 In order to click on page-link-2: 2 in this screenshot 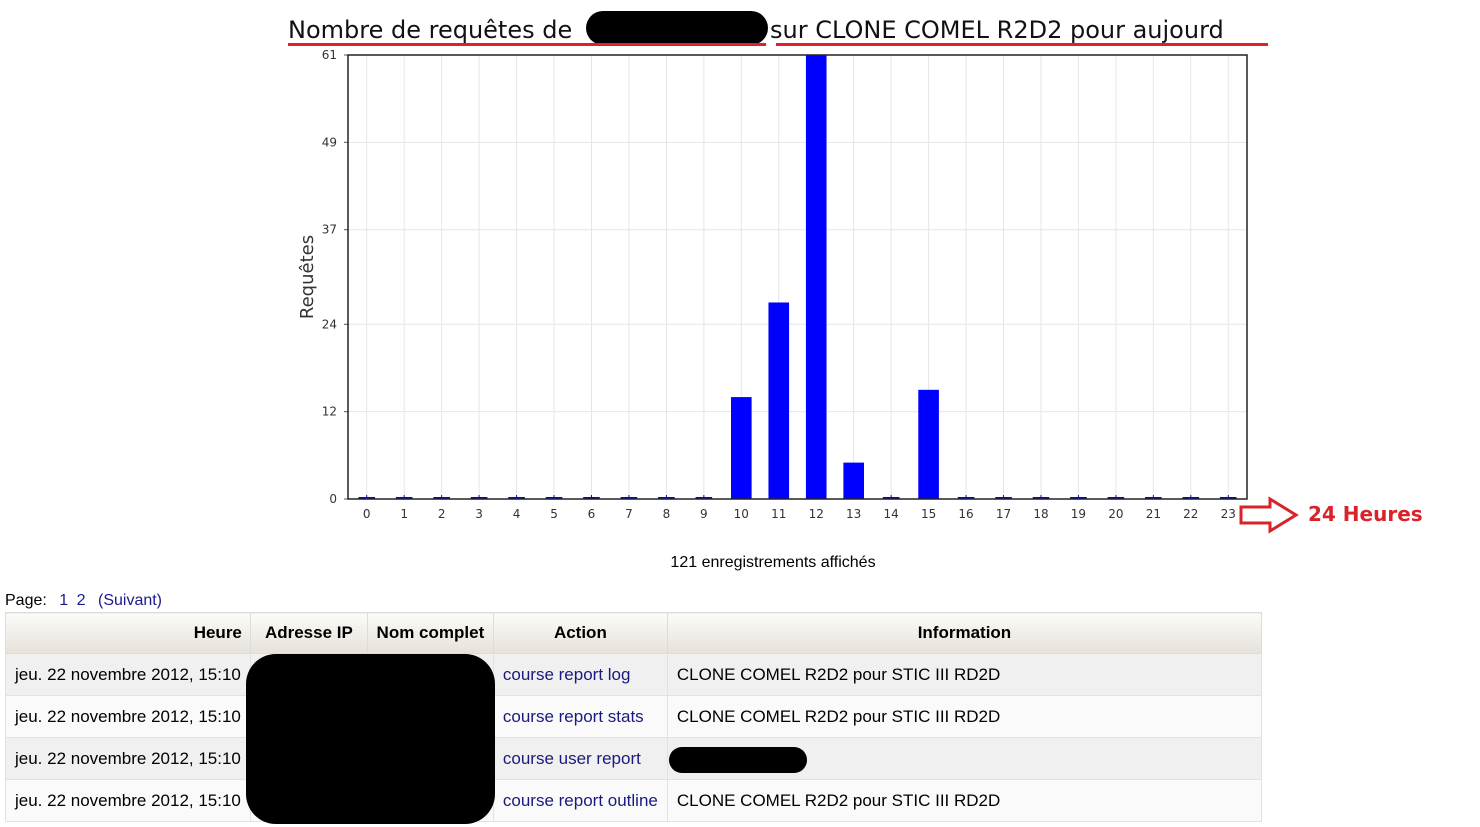, I will do `click(81, 600)`.